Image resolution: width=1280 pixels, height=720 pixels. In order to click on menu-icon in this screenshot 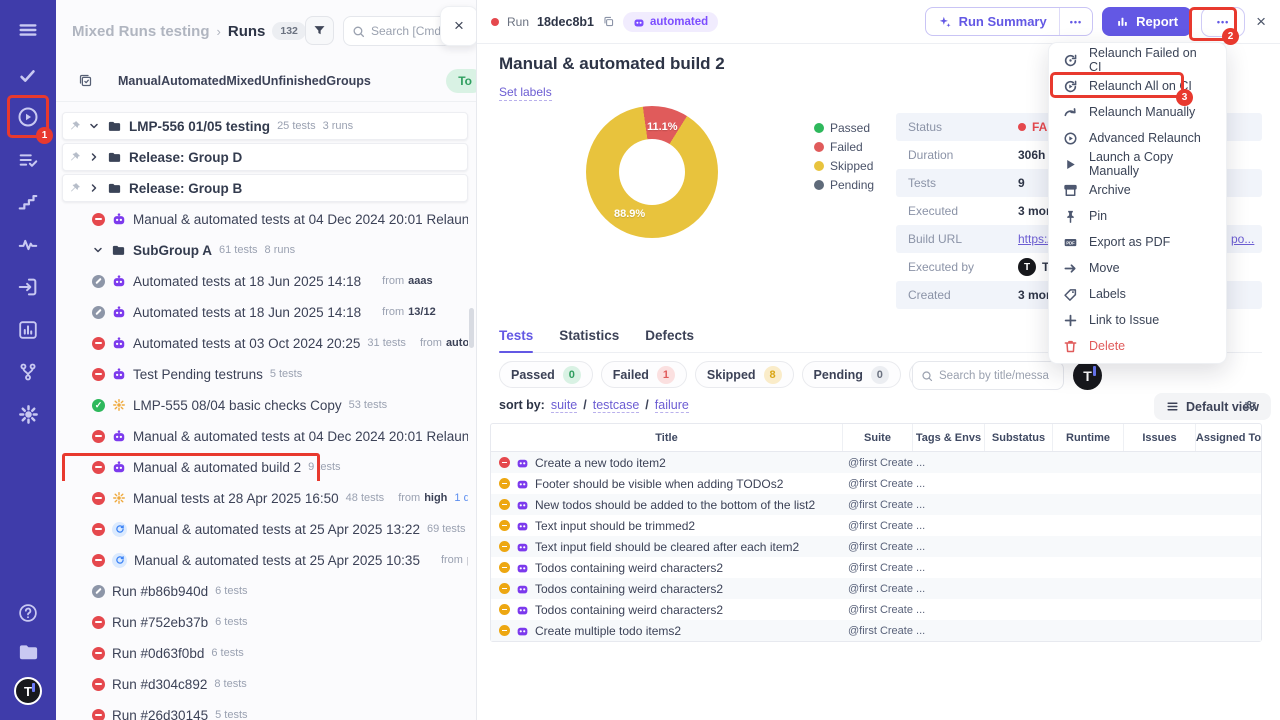, I will do `click(28, 30)`.